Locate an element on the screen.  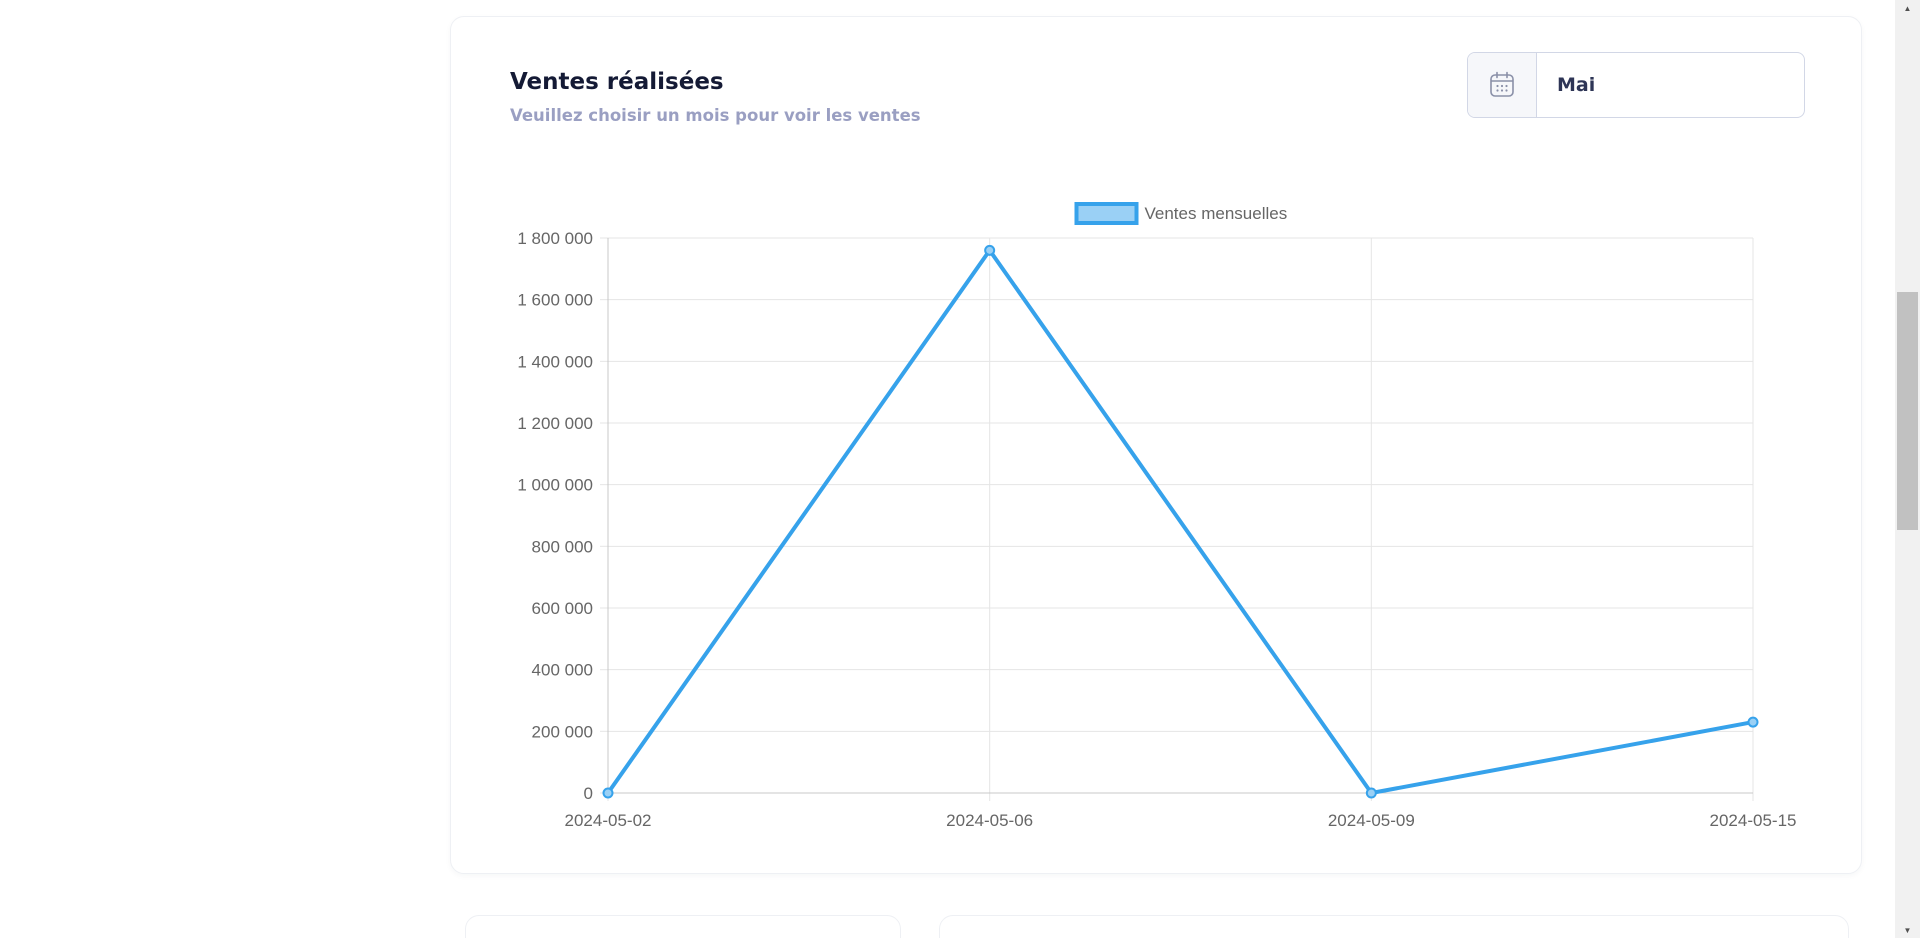
y-tick-label: 200 000 is located at coordinates (562, 731).